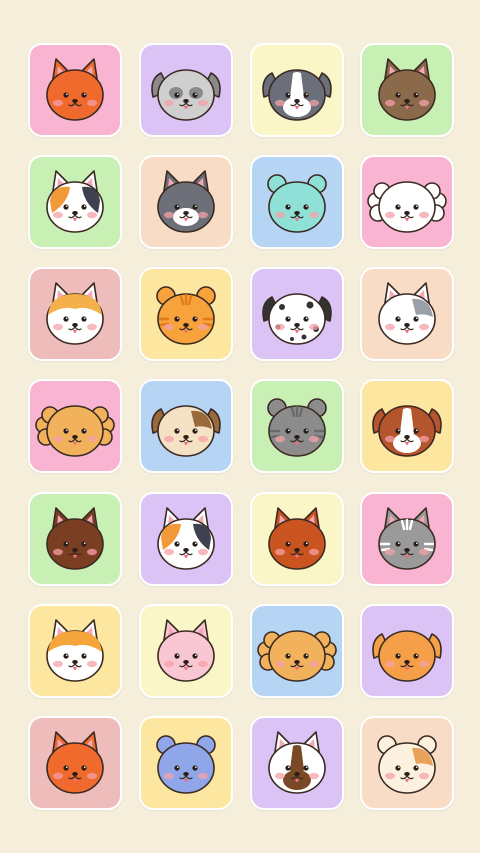  I want to click on husky-pup-icon, so click(297, 762).